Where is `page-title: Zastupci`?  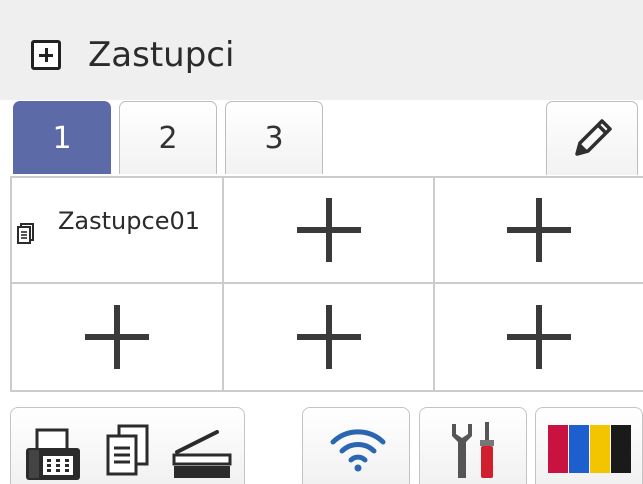
page-title: Zastupci is located at coordinates (161, 55).